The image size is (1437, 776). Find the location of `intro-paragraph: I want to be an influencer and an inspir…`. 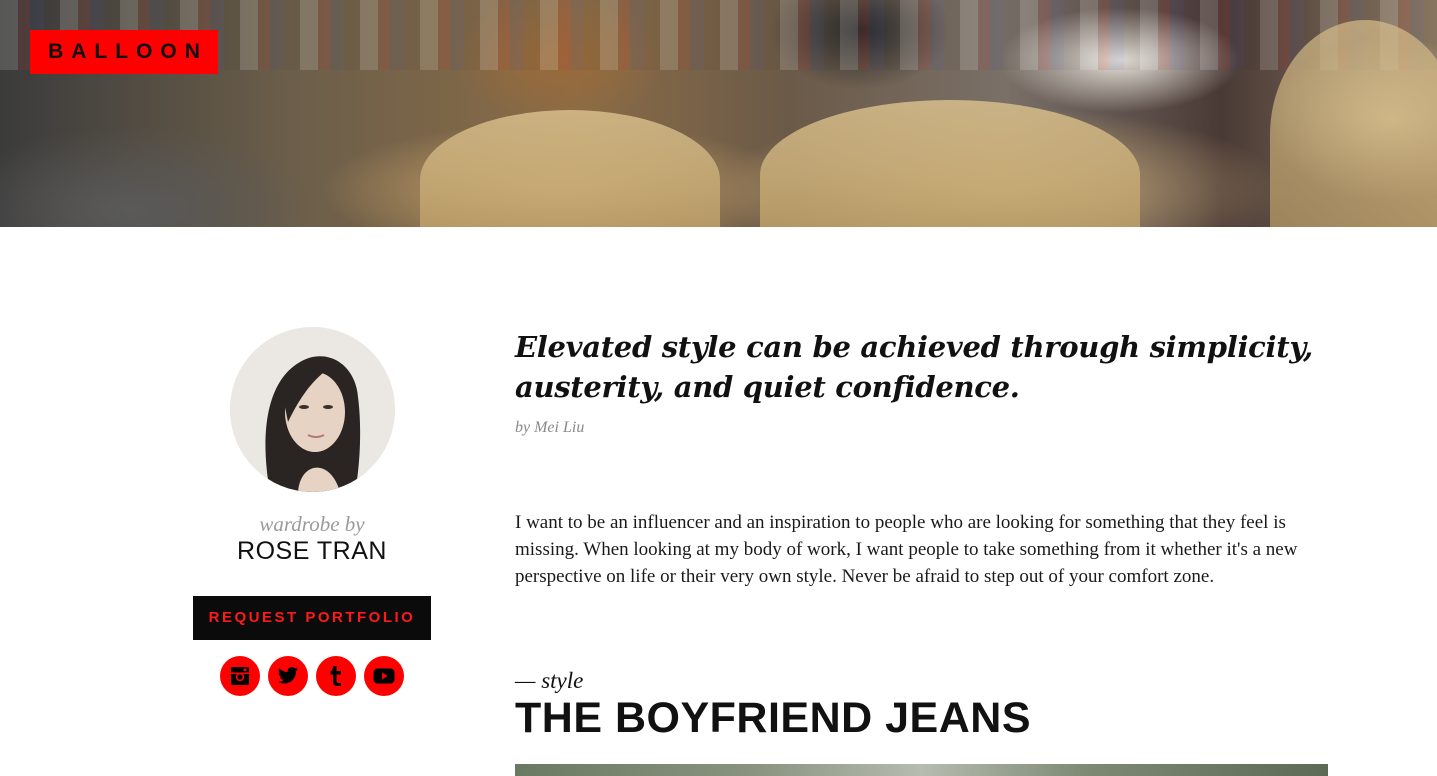

intro-paragraph: I want to be an influencer and an inspir… is located at coordinates (906, 549).